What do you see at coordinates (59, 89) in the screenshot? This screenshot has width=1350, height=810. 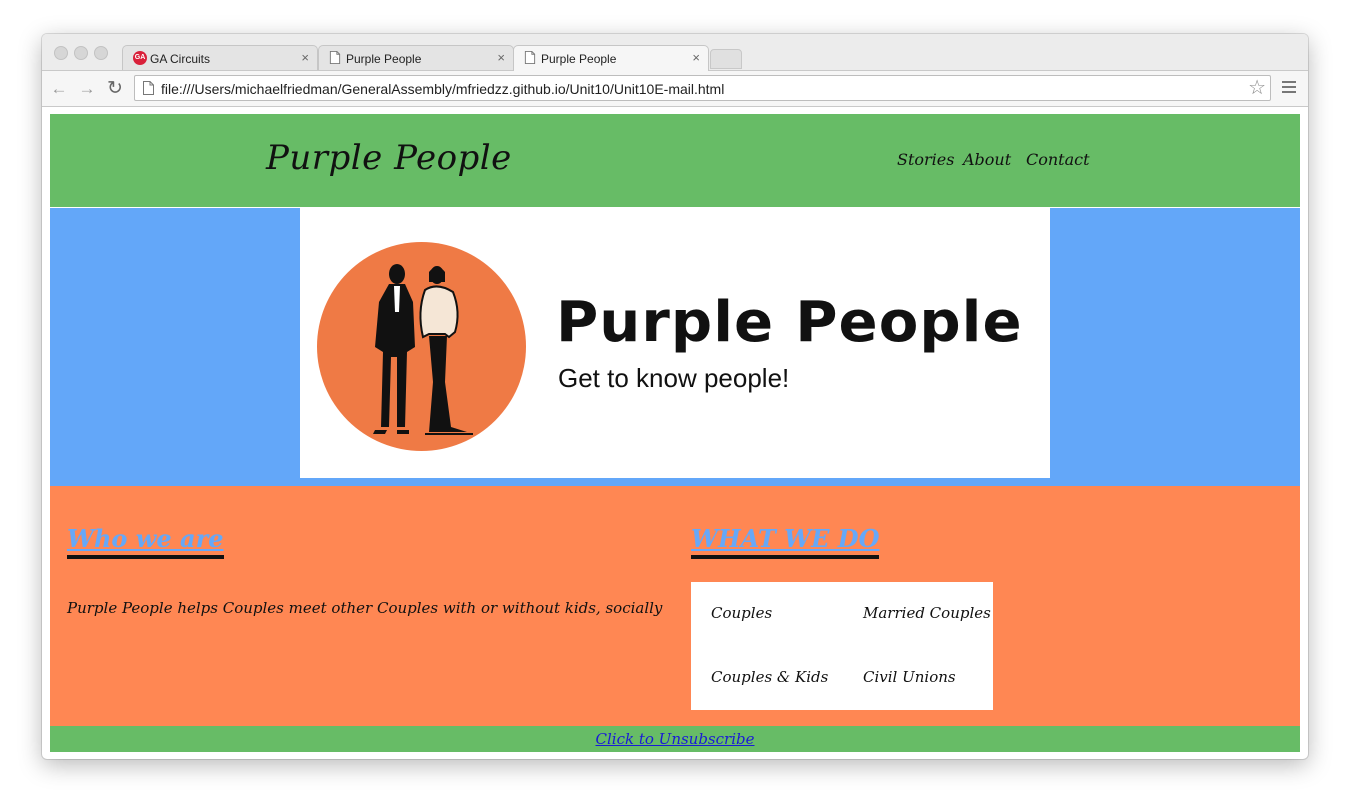 I see `back-arrow-icon: ←` at bounding box center [59, 89].